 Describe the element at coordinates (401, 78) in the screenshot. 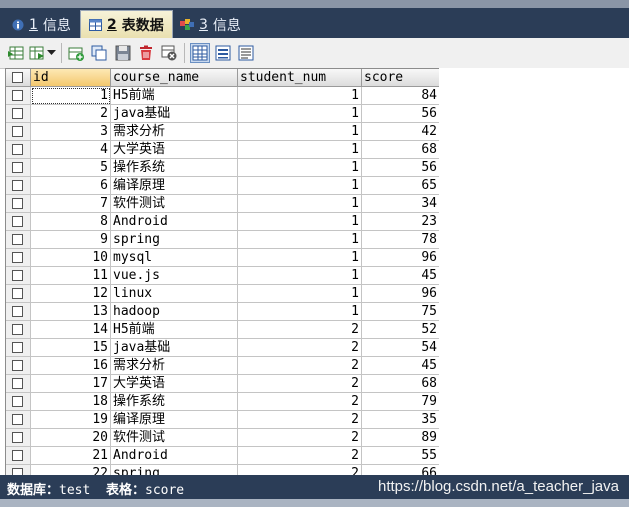

I see `column-header-score: score` at that location.